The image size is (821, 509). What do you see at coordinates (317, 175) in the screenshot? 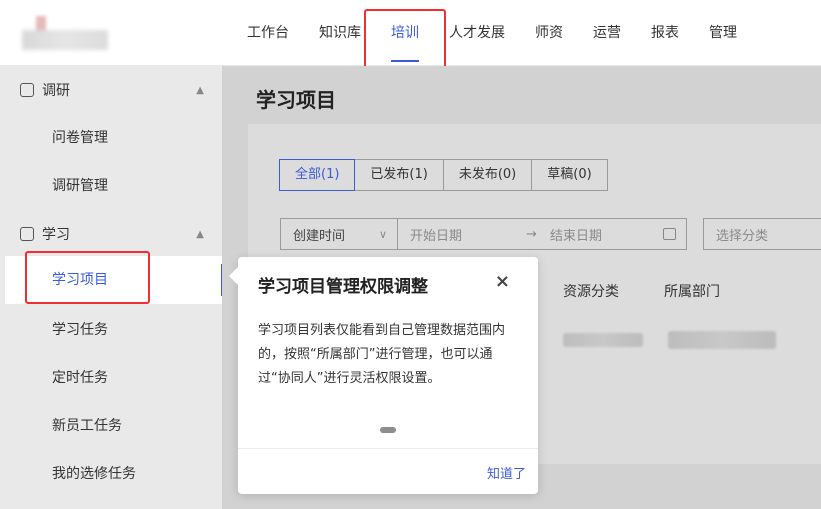
I see `tab-all: 全部(1)` at bounding box center [317, 175].